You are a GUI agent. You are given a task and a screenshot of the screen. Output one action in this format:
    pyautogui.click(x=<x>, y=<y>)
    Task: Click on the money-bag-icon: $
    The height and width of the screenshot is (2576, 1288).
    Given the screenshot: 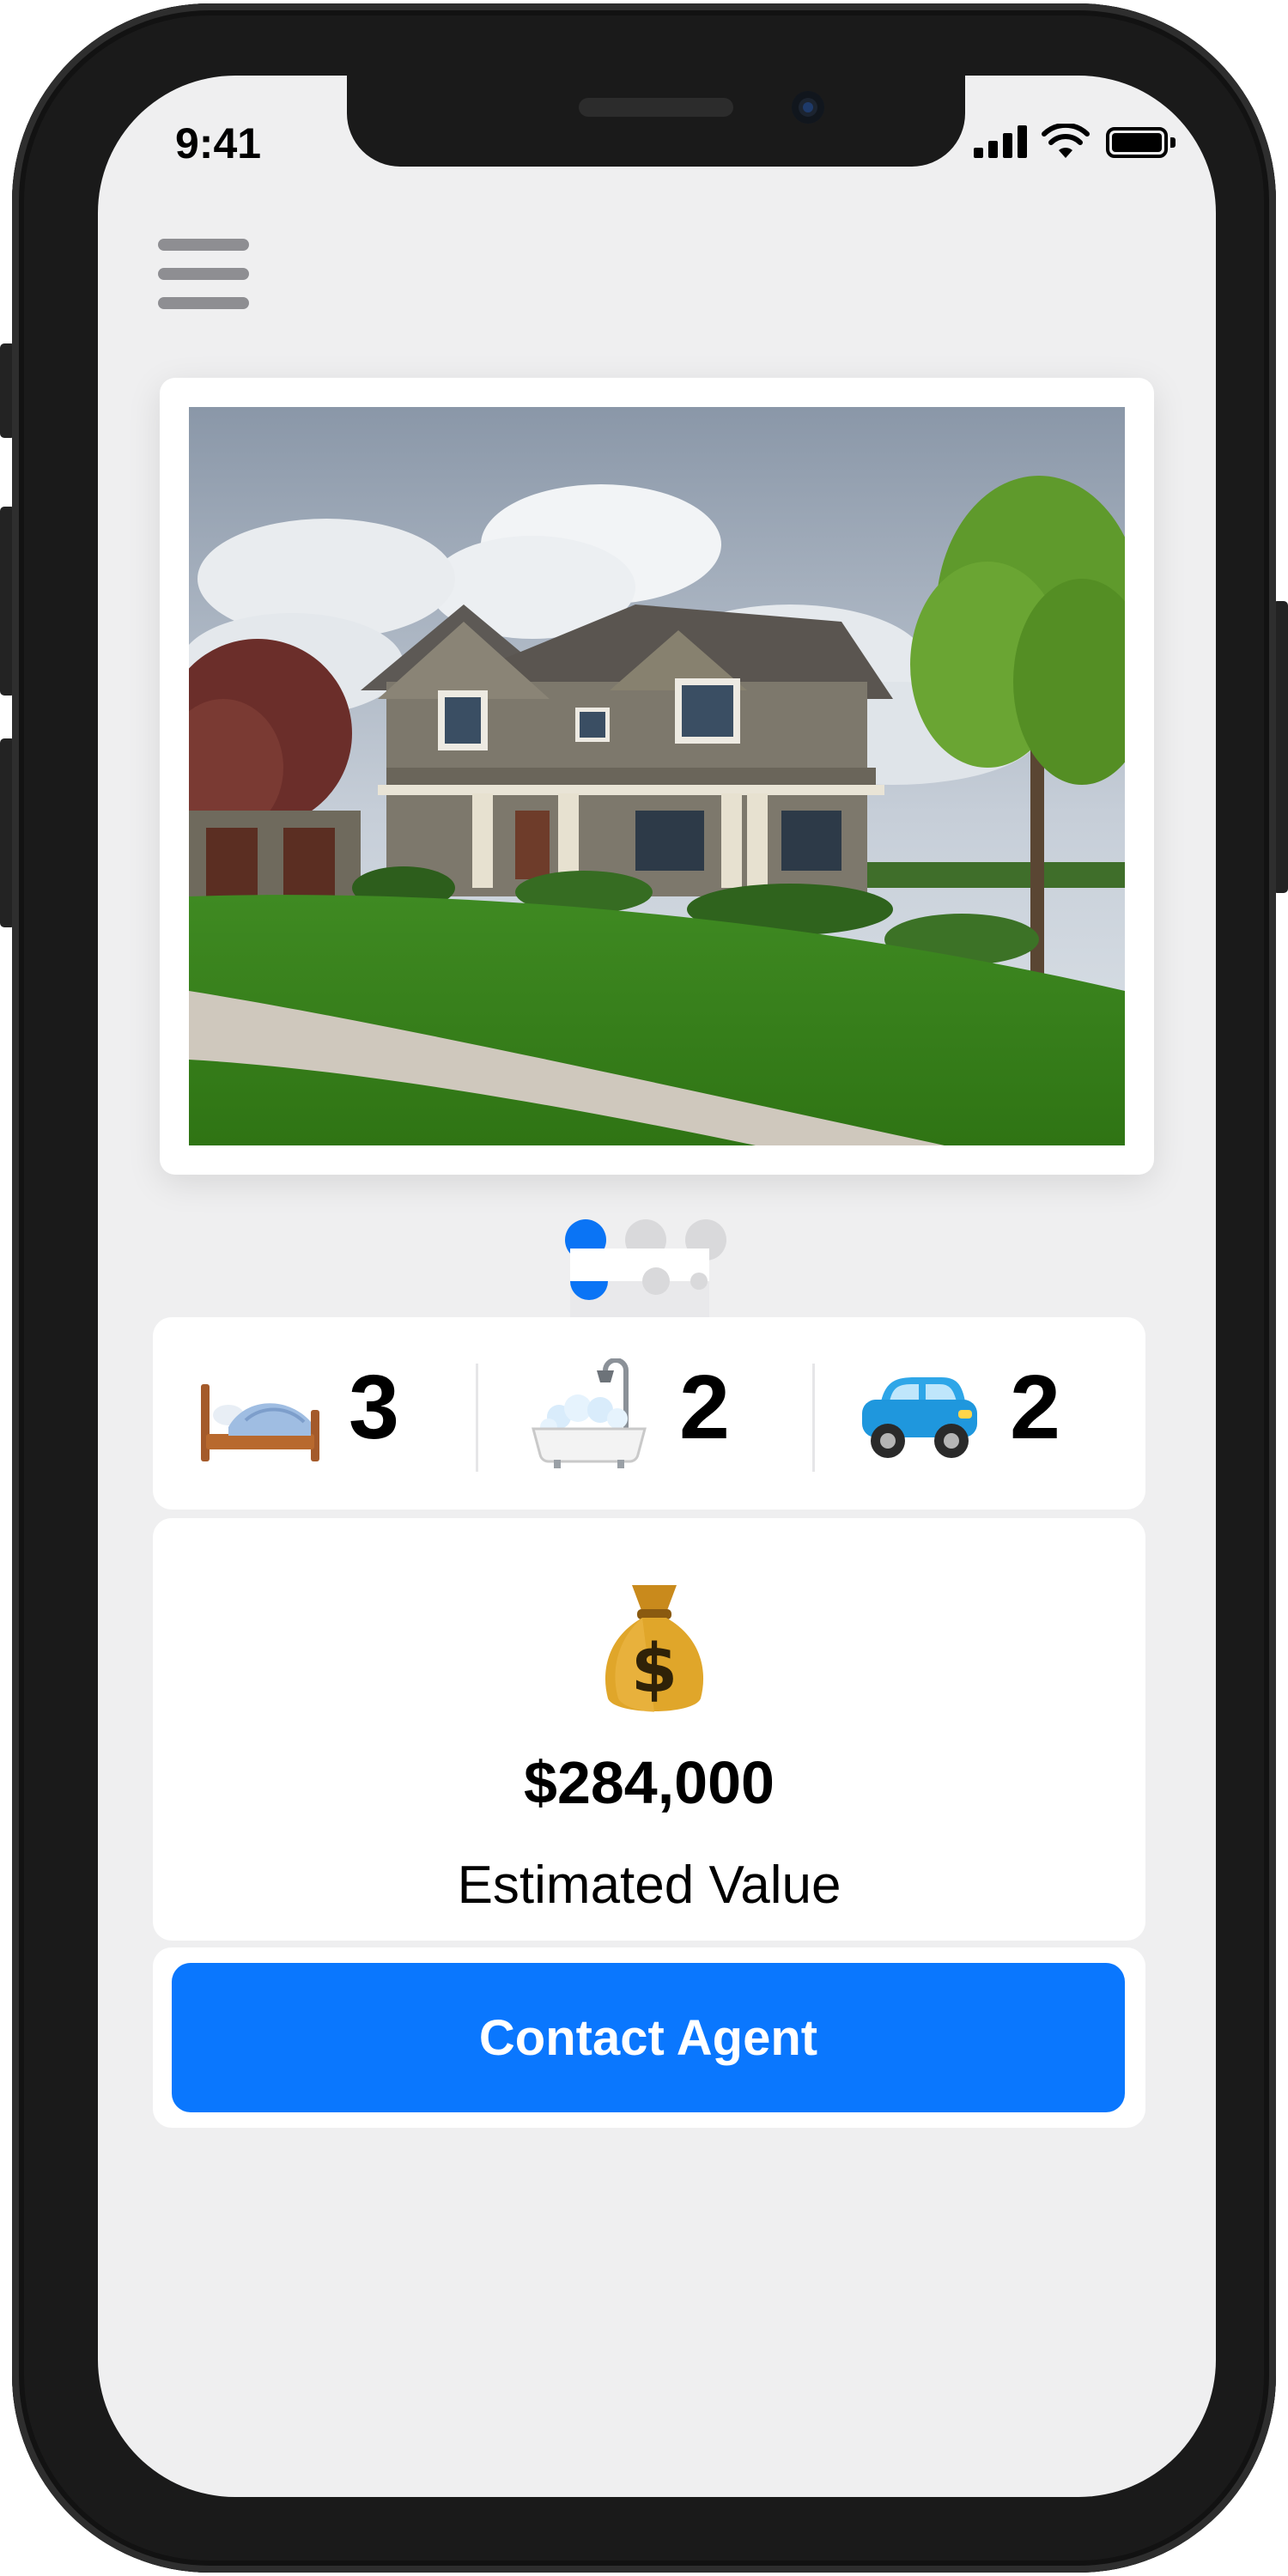 What is the action you would take?
    pyautogui.click(x=654, y=1649)
    